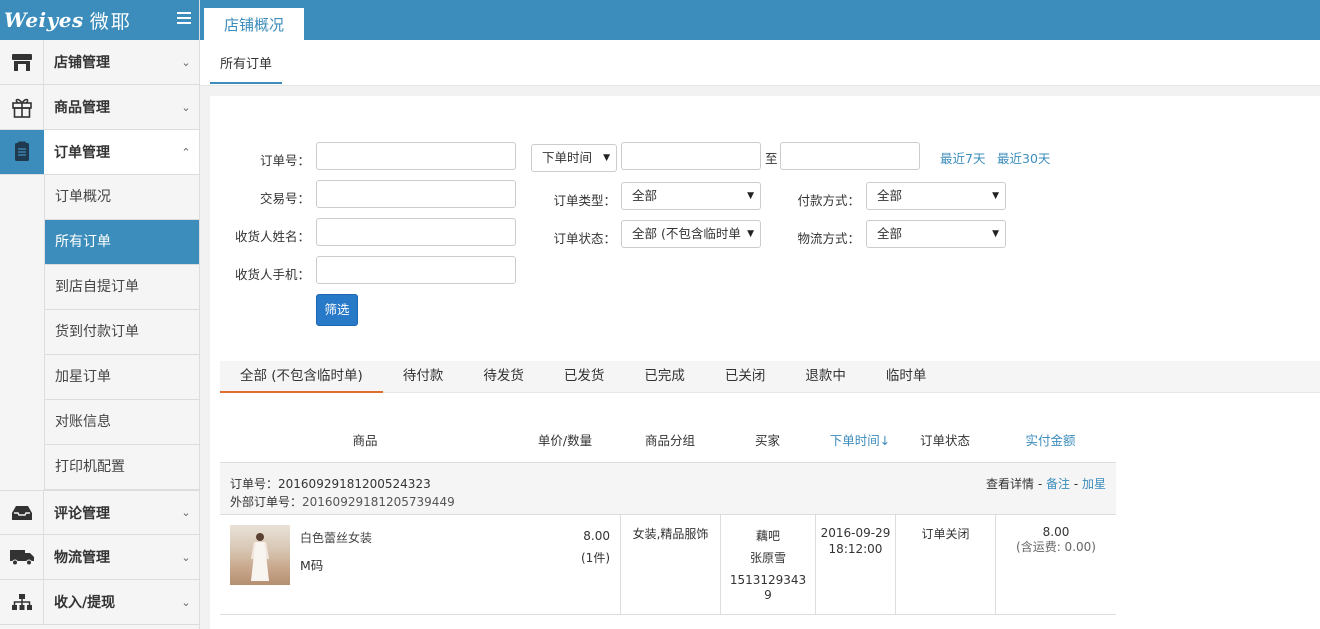  Describe the element at coordinates (945, 534) in the screenshot. I see `order-status: 订单关闭` at that location.